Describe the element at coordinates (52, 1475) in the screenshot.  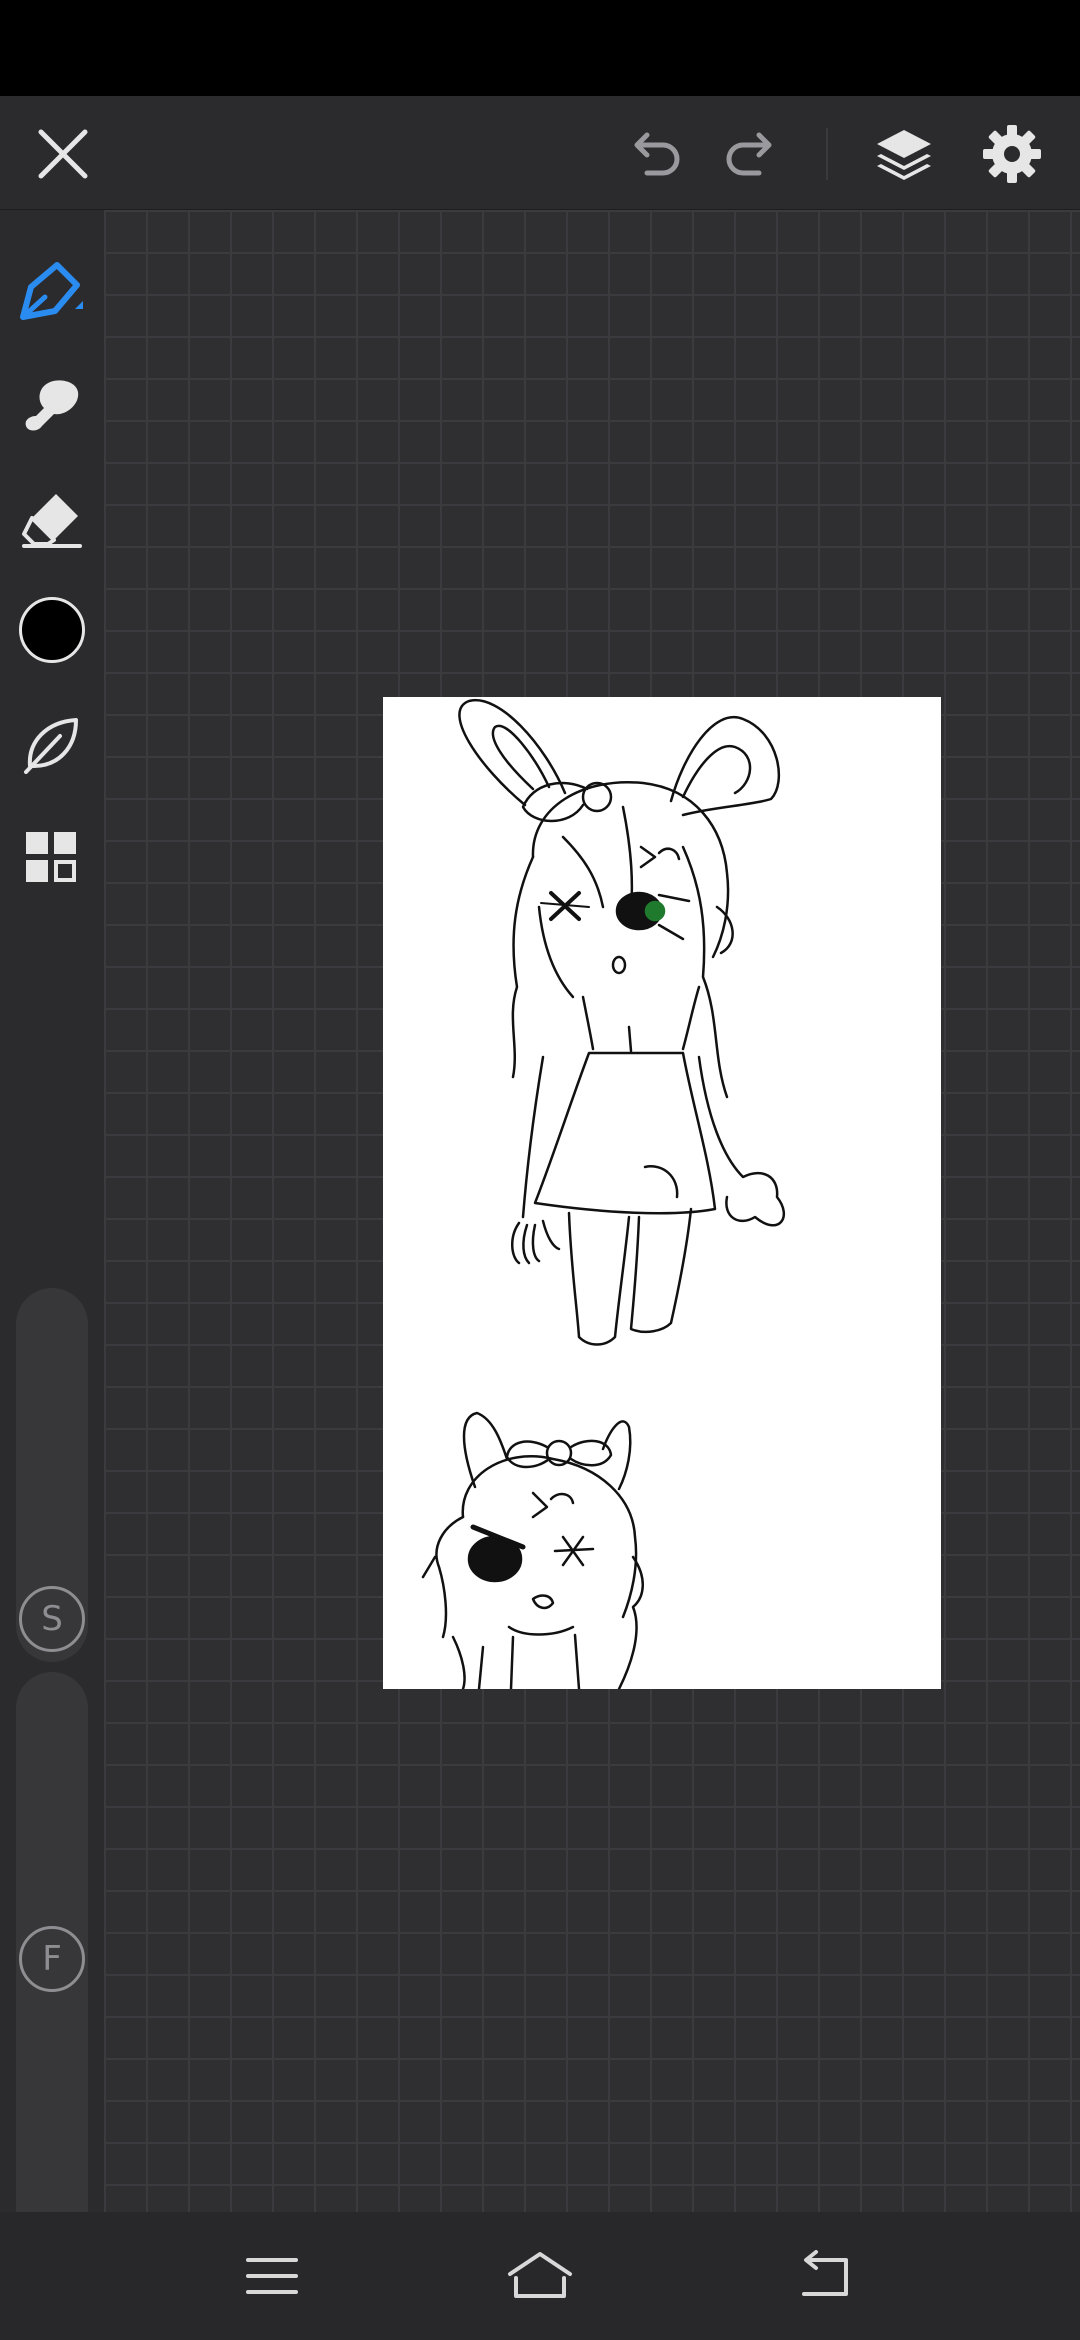
I see `brush-size-slider: S` at that location.